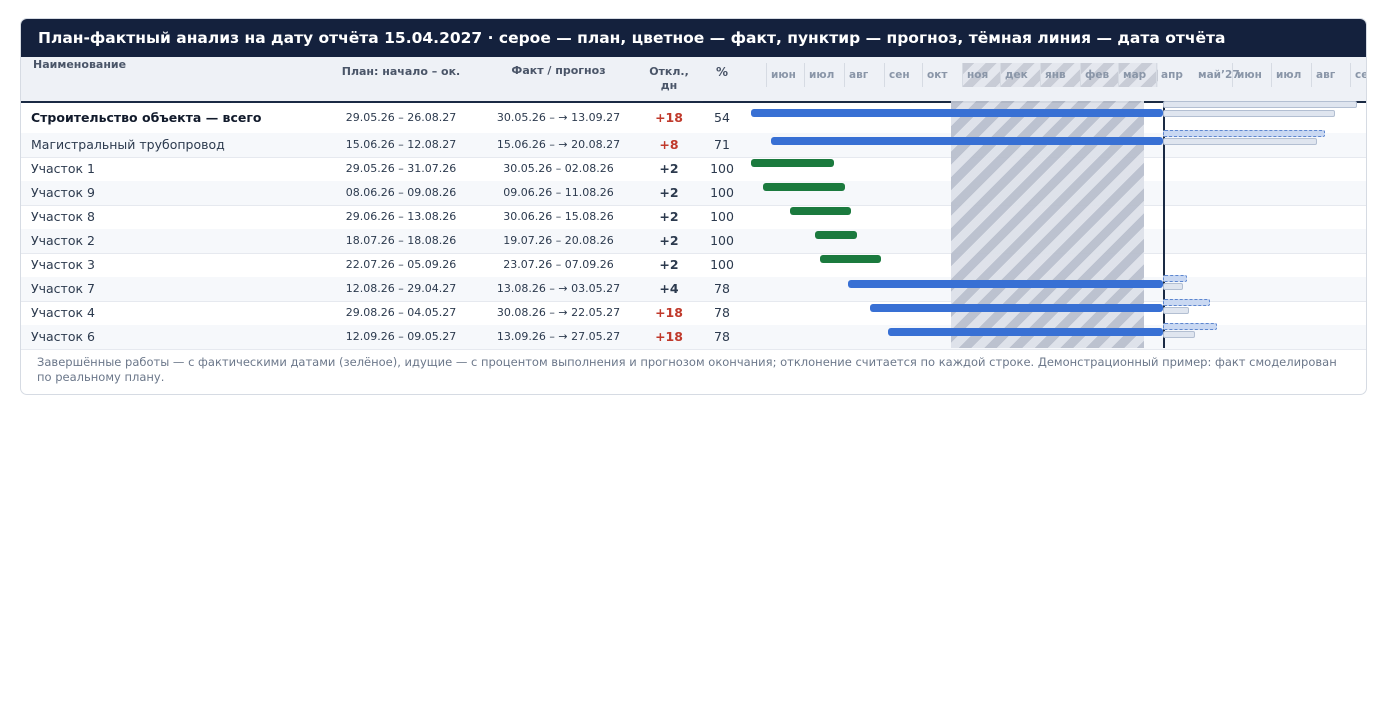  What do you see at coordinates (558, 240) in the screenshot?
I see `row-fact-dates: 19.07.26 – 20.08.26` at bounding box center [558, 240].